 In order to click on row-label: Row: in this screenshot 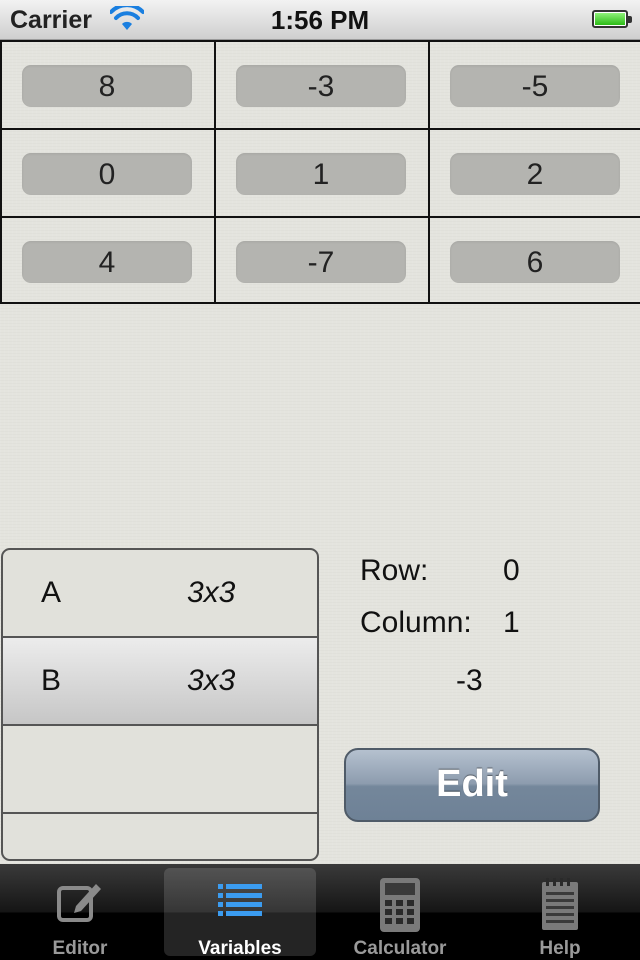, I will do `click(394, 570)`.